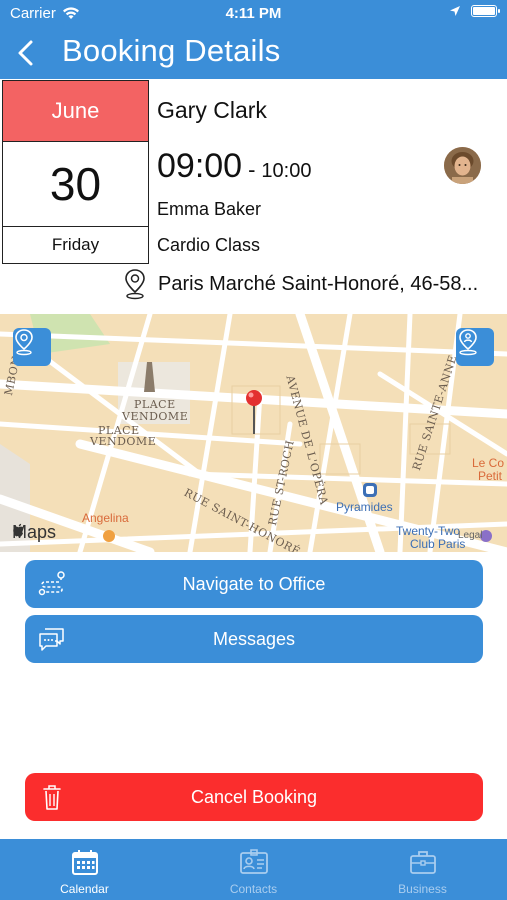 Image resolution: width=507 pixels, height=900 pixels. What do you see at coordinates (253, 861) in the screenshot?
I see `contact-card-icon` at bounding box center [253, 861].